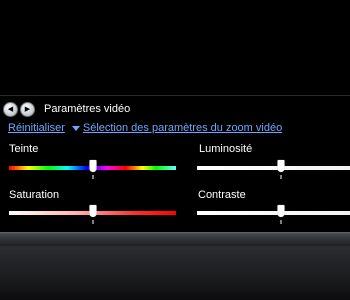 Image resolution: width=350 pixels, height=300 pixels. What do you see at coordinates (280, 166) in the screenshot?
I see `brightness-slider-thumb` at bounding box center [280, 166].